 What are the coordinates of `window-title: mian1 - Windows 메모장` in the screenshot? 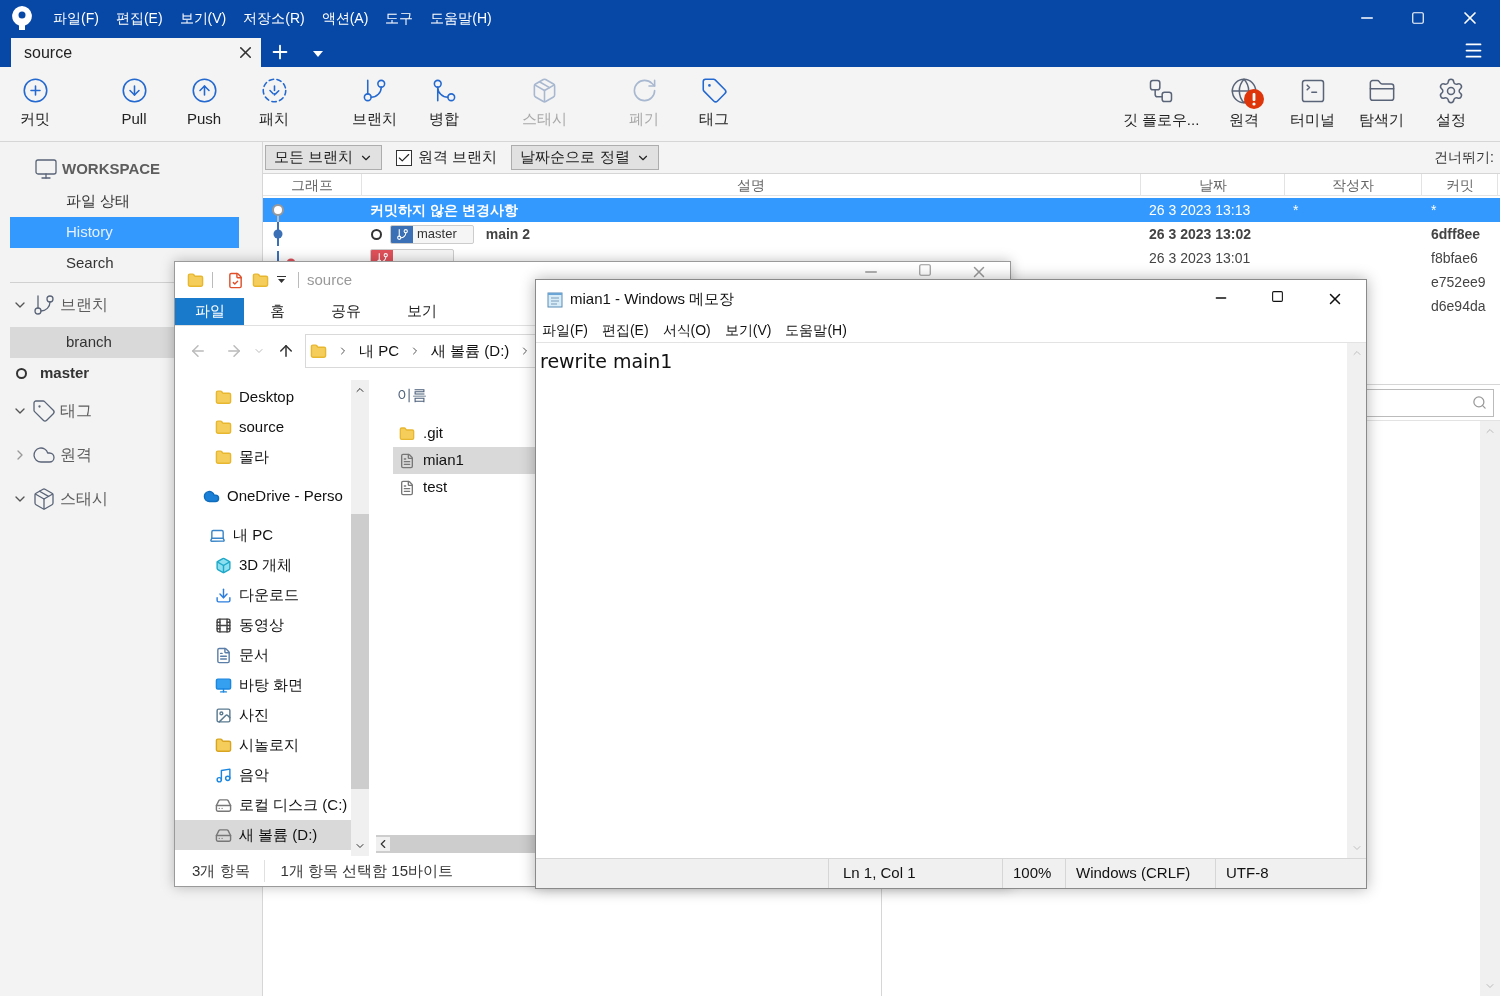 It's located at (652, 298).